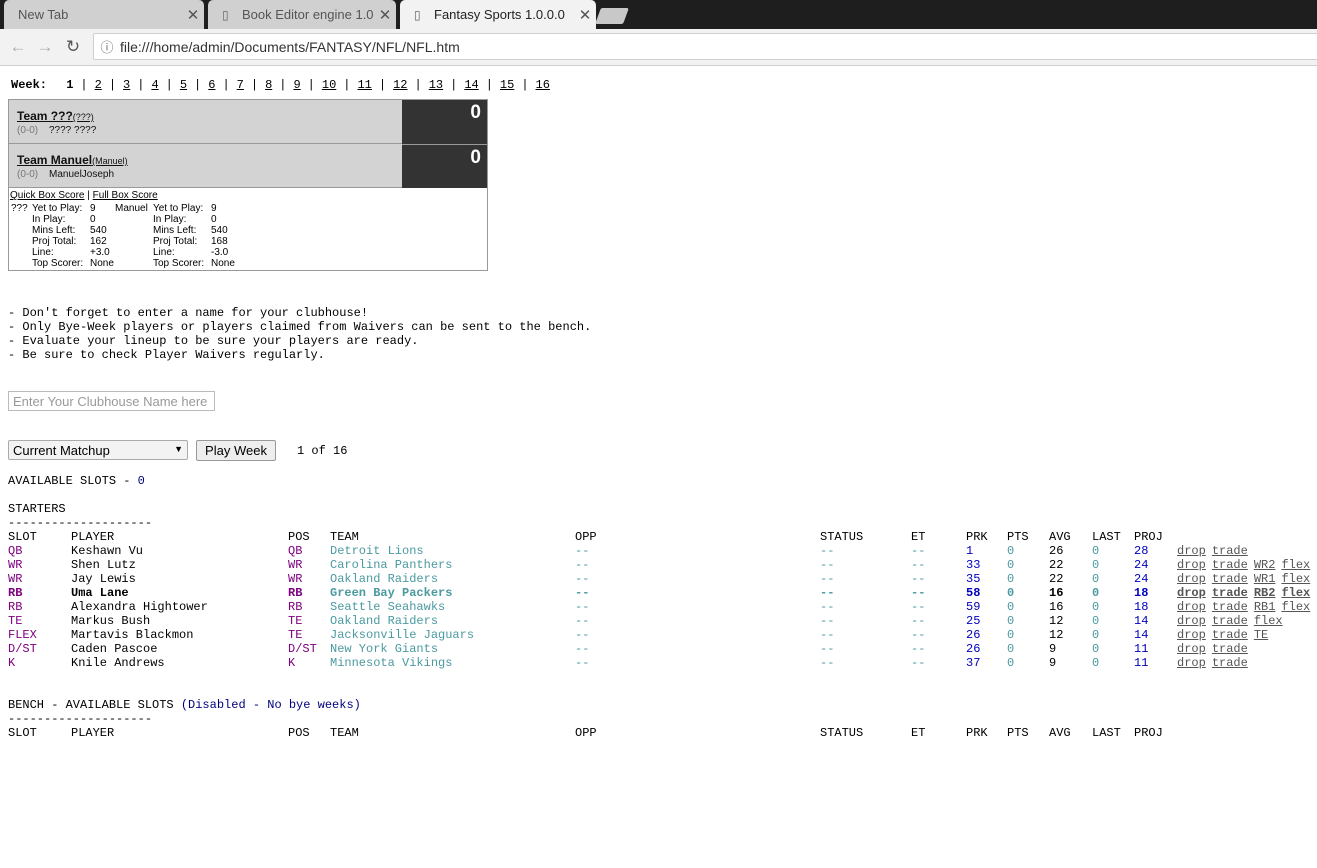 The width and height of the screenshot is (1317, 868). What do you see at coordinates (1141, 649) in the screenshot?
I see `cell-proj: 11` at bounding box center [1141, 649].